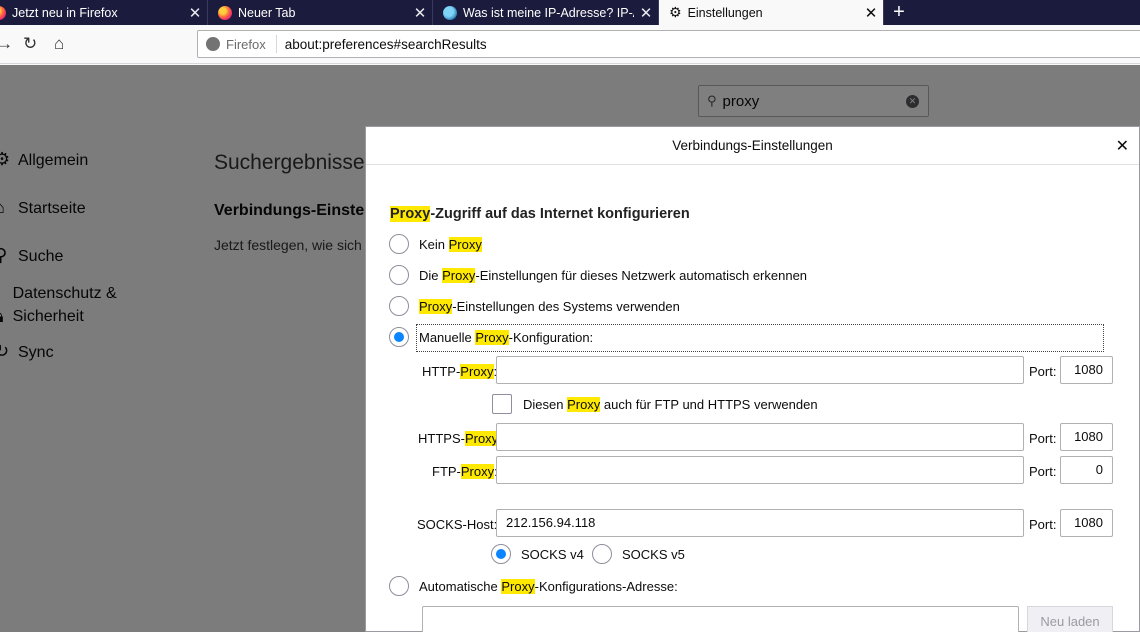 The image size is (1140, 632). I want to click on socks-host-input: 212.156.94.118, so click(760, 523).